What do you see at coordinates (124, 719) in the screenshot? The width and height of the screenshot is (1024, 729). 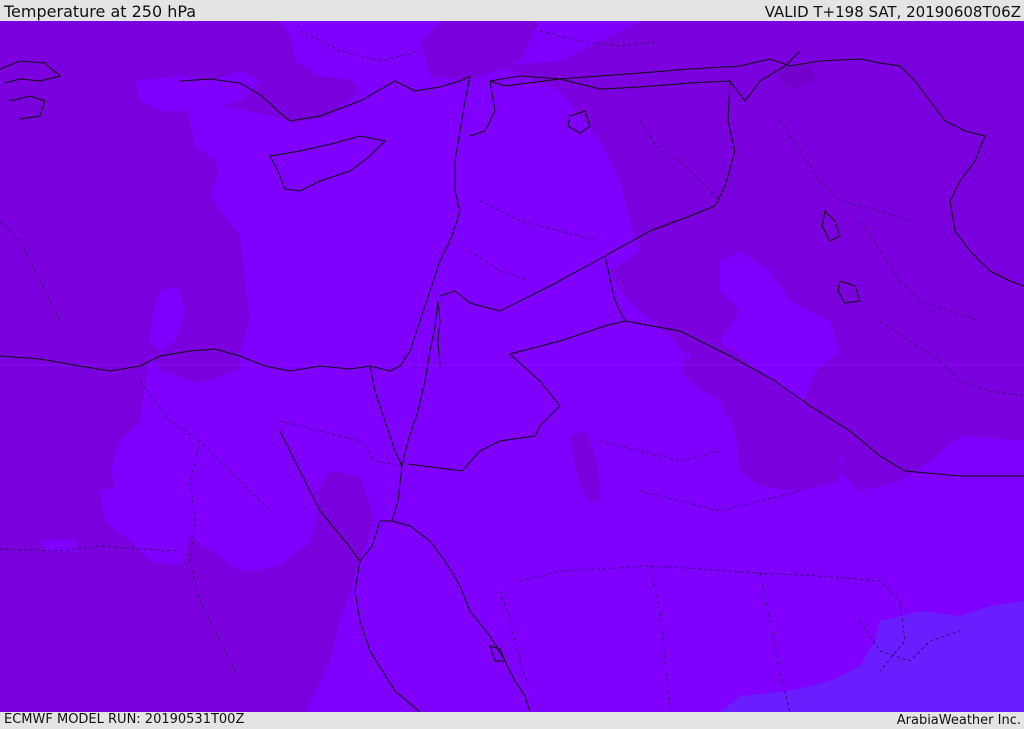 I see `model-run-label: ECMWF MODEL RUN: 20190531T00Z` at bounding box center [124, 719].